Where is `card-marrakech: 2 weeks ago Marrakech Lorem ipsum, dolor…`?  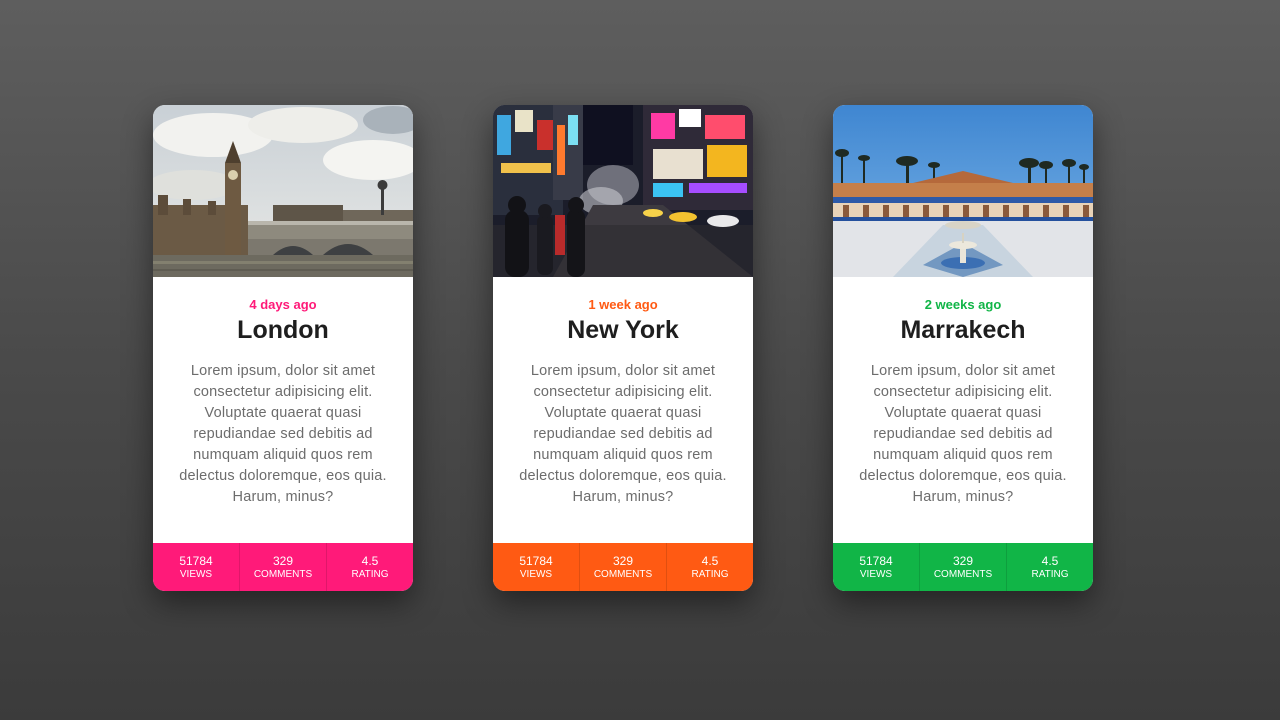 card-marrakech: 2 weeks ago Marrakech Lorem ipsum, dolor… is located at coordinates (963, 348).